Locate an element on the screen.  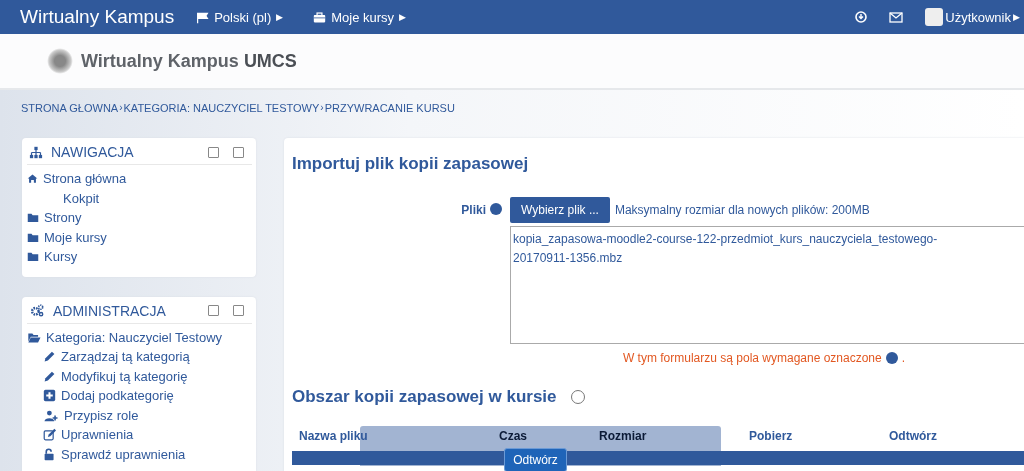
nav-link: Strony is located at coordinates (63, 218).